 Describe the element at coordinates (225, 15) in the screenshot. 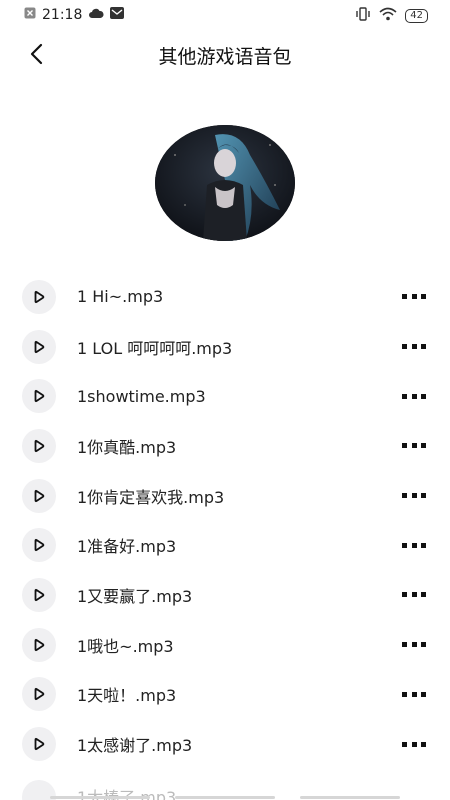

I see `status-bar: 21:18 42` at that location.